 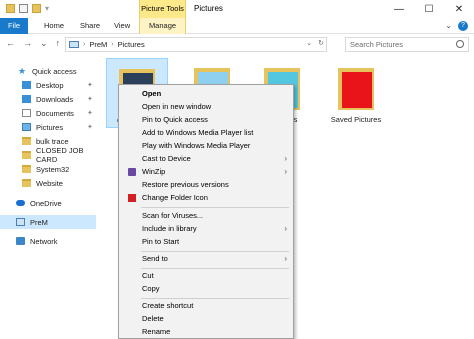 I want to click on menu-item-open: Open, so click(x=206, y=94).